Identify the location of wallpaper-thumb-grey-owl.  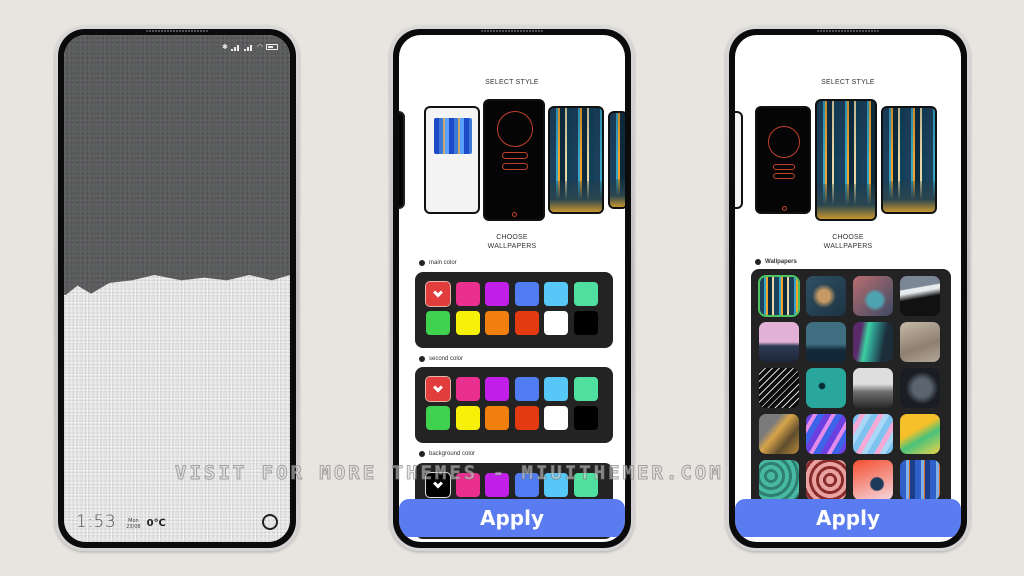
(920, 388).